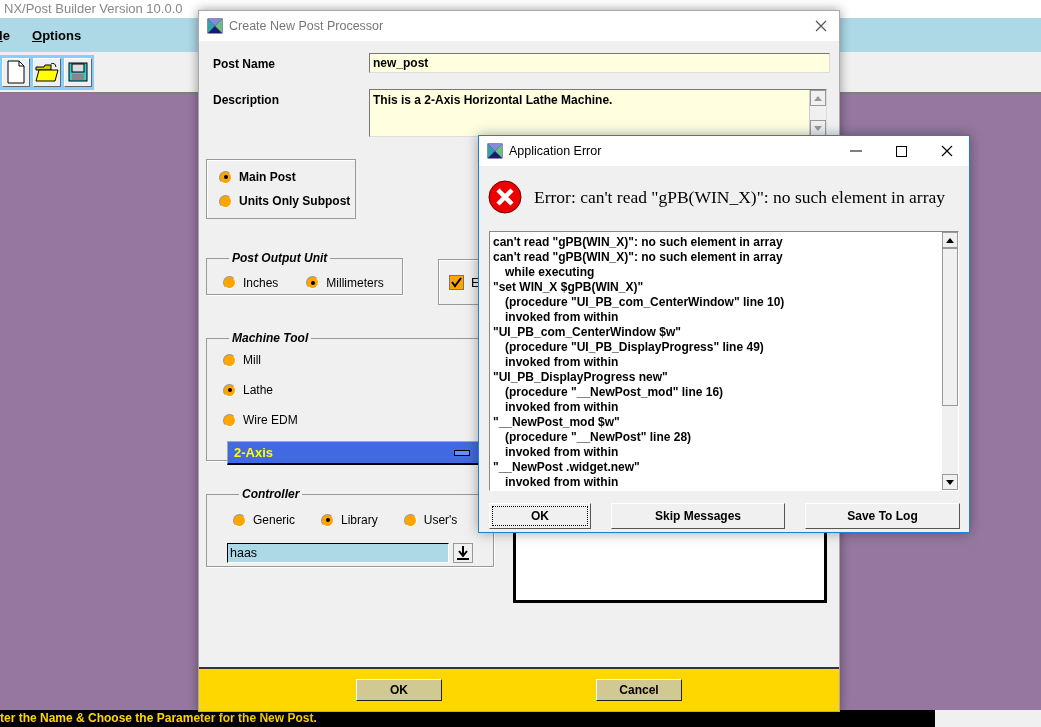  I want to click on log-line: (procedure "UI_PB_DisplayProgress" line 49), so click(634, 347).